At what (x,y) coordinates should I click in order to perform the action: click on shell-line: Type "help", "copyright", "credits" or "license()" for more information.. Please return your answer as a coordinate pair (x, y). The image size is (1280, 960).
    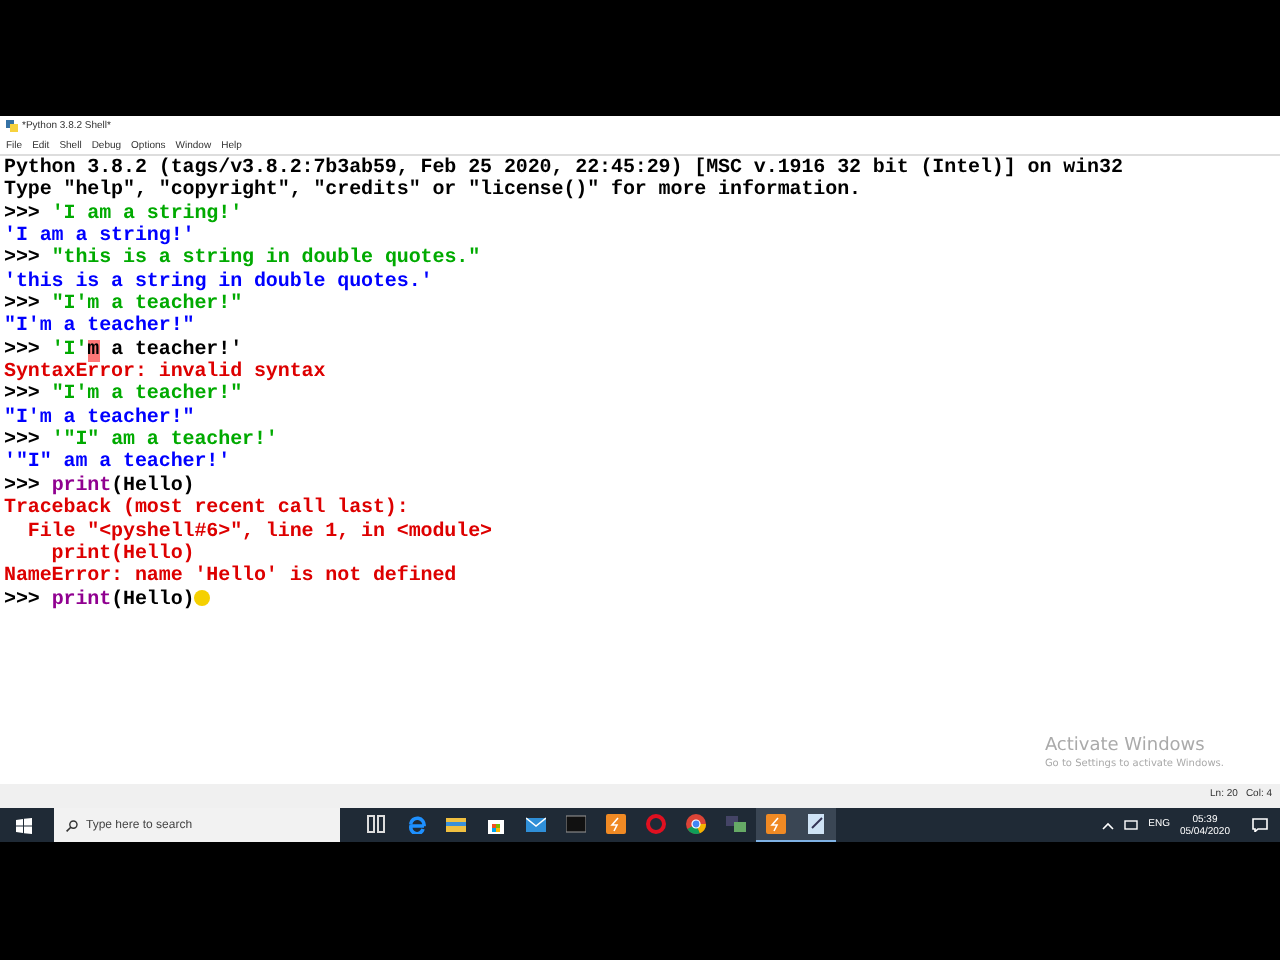
    Looking at the image, I should click on (433, 191).